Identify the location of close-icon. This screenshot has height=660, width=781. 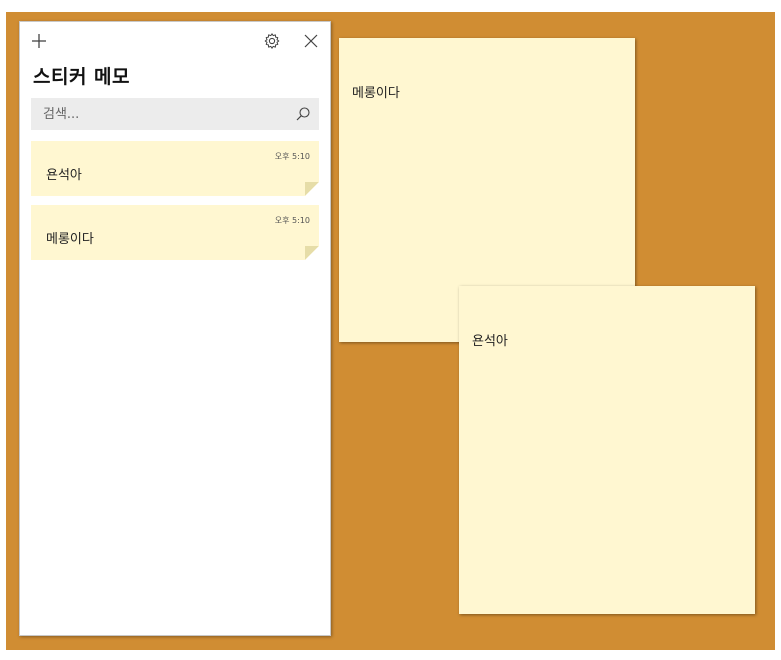
(311, 41).